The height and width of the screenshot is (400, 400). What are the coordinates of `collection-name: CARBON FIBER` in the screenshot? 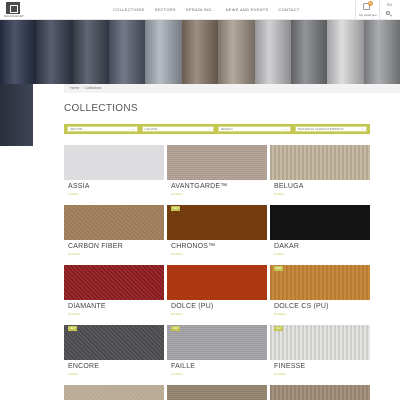 It's located at (95, 246).